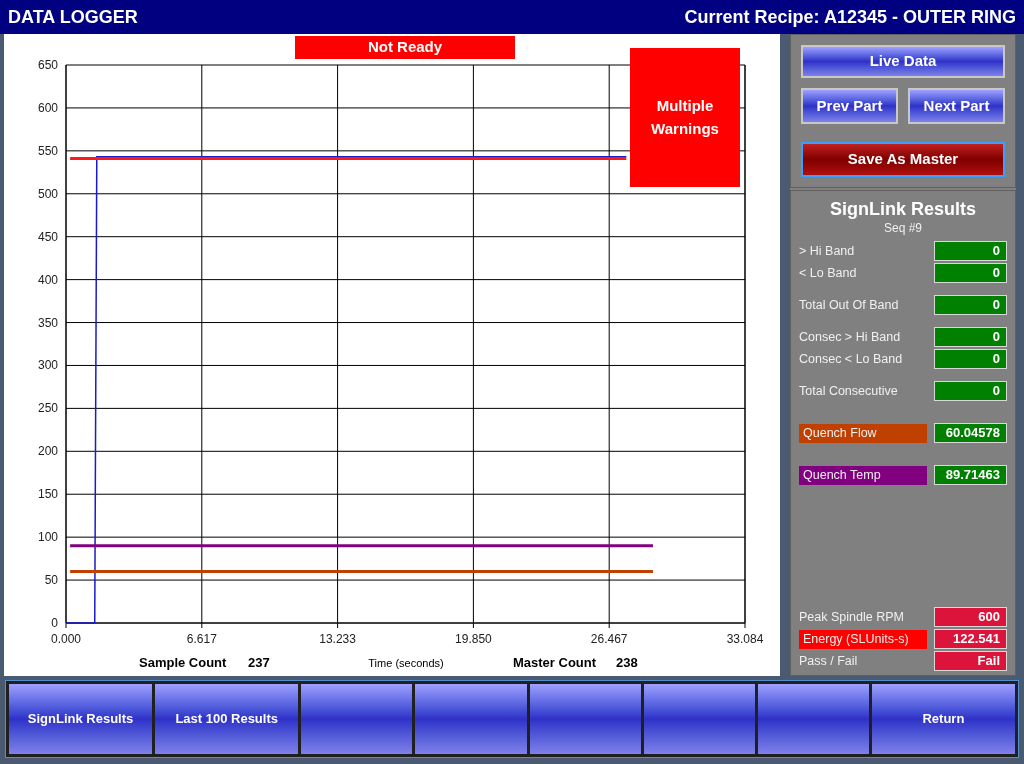  I want to click on y-tick-label: 0, so click(54, 623).